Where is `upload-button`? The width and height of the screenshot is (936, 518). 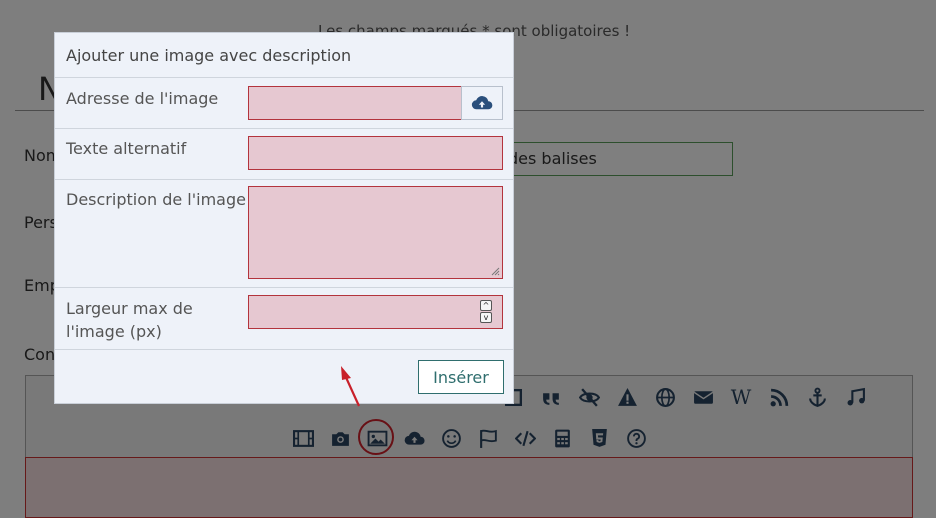 upload-button is located at coordinates (482, 103).